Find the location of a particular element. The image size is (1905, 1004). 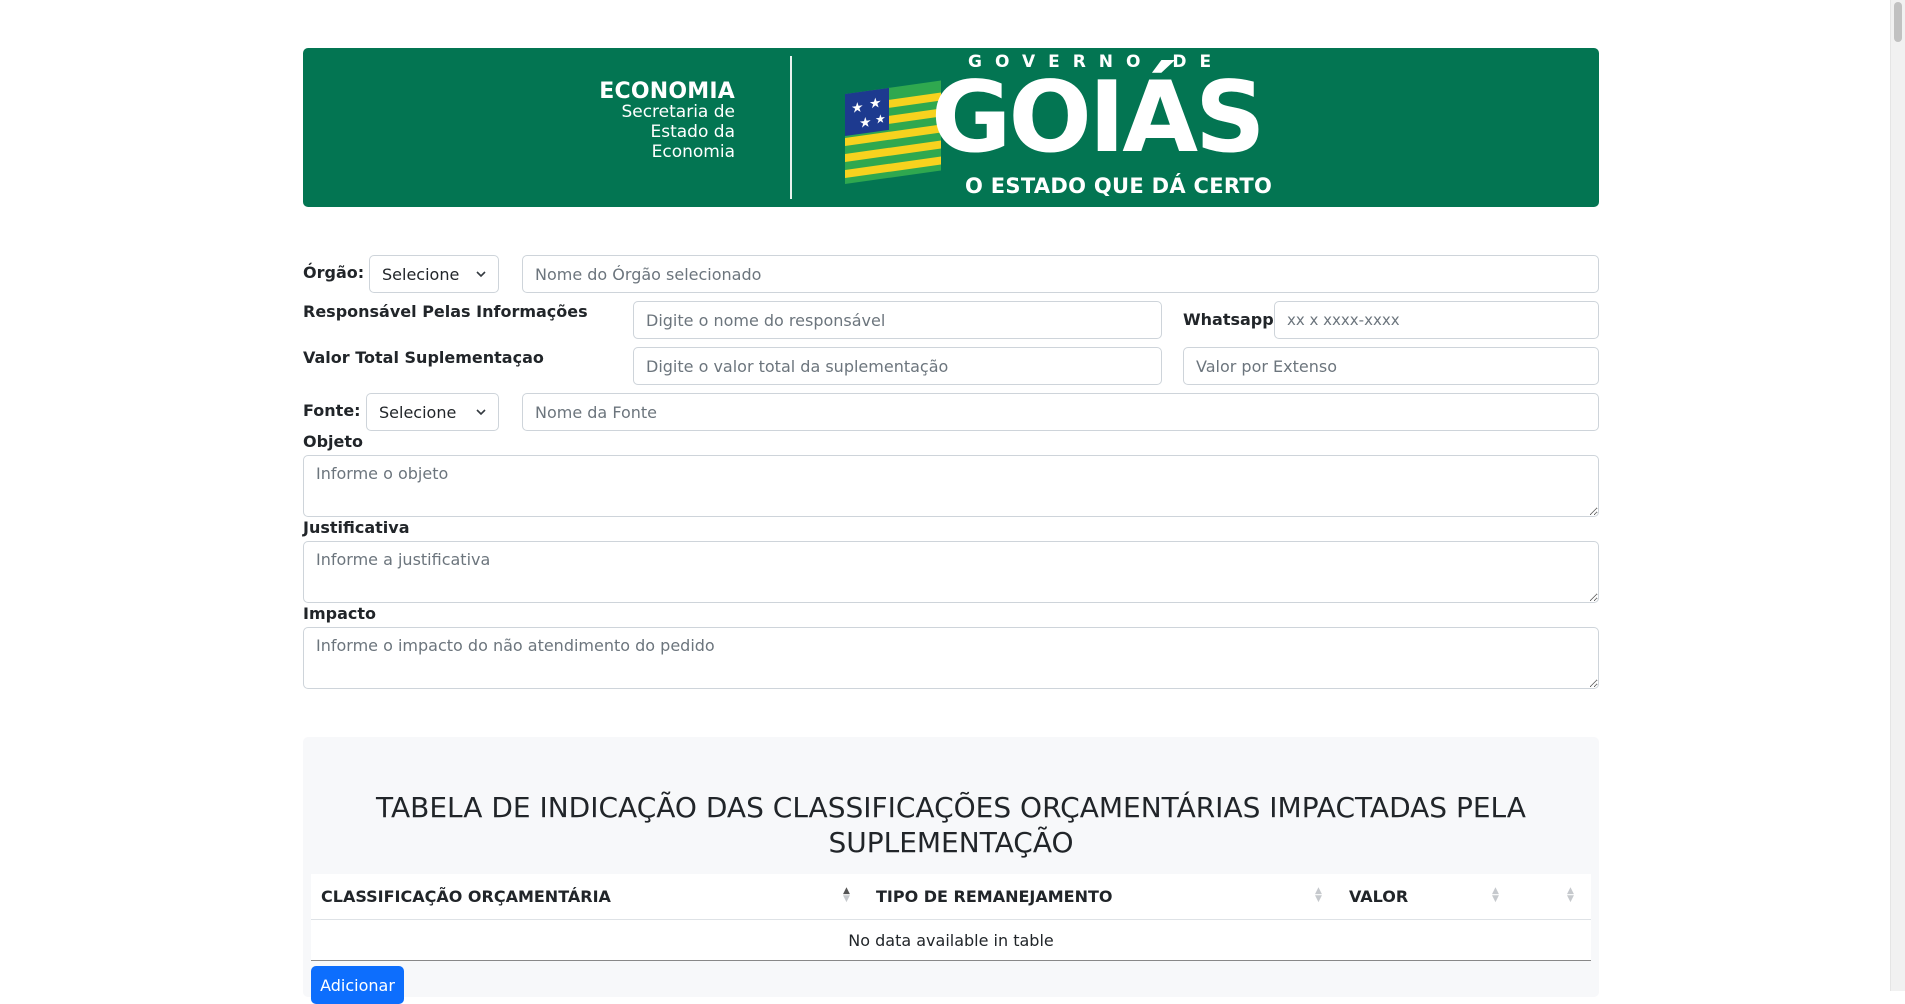

orgao-select: Selecione is located at coordinates (434, 274).